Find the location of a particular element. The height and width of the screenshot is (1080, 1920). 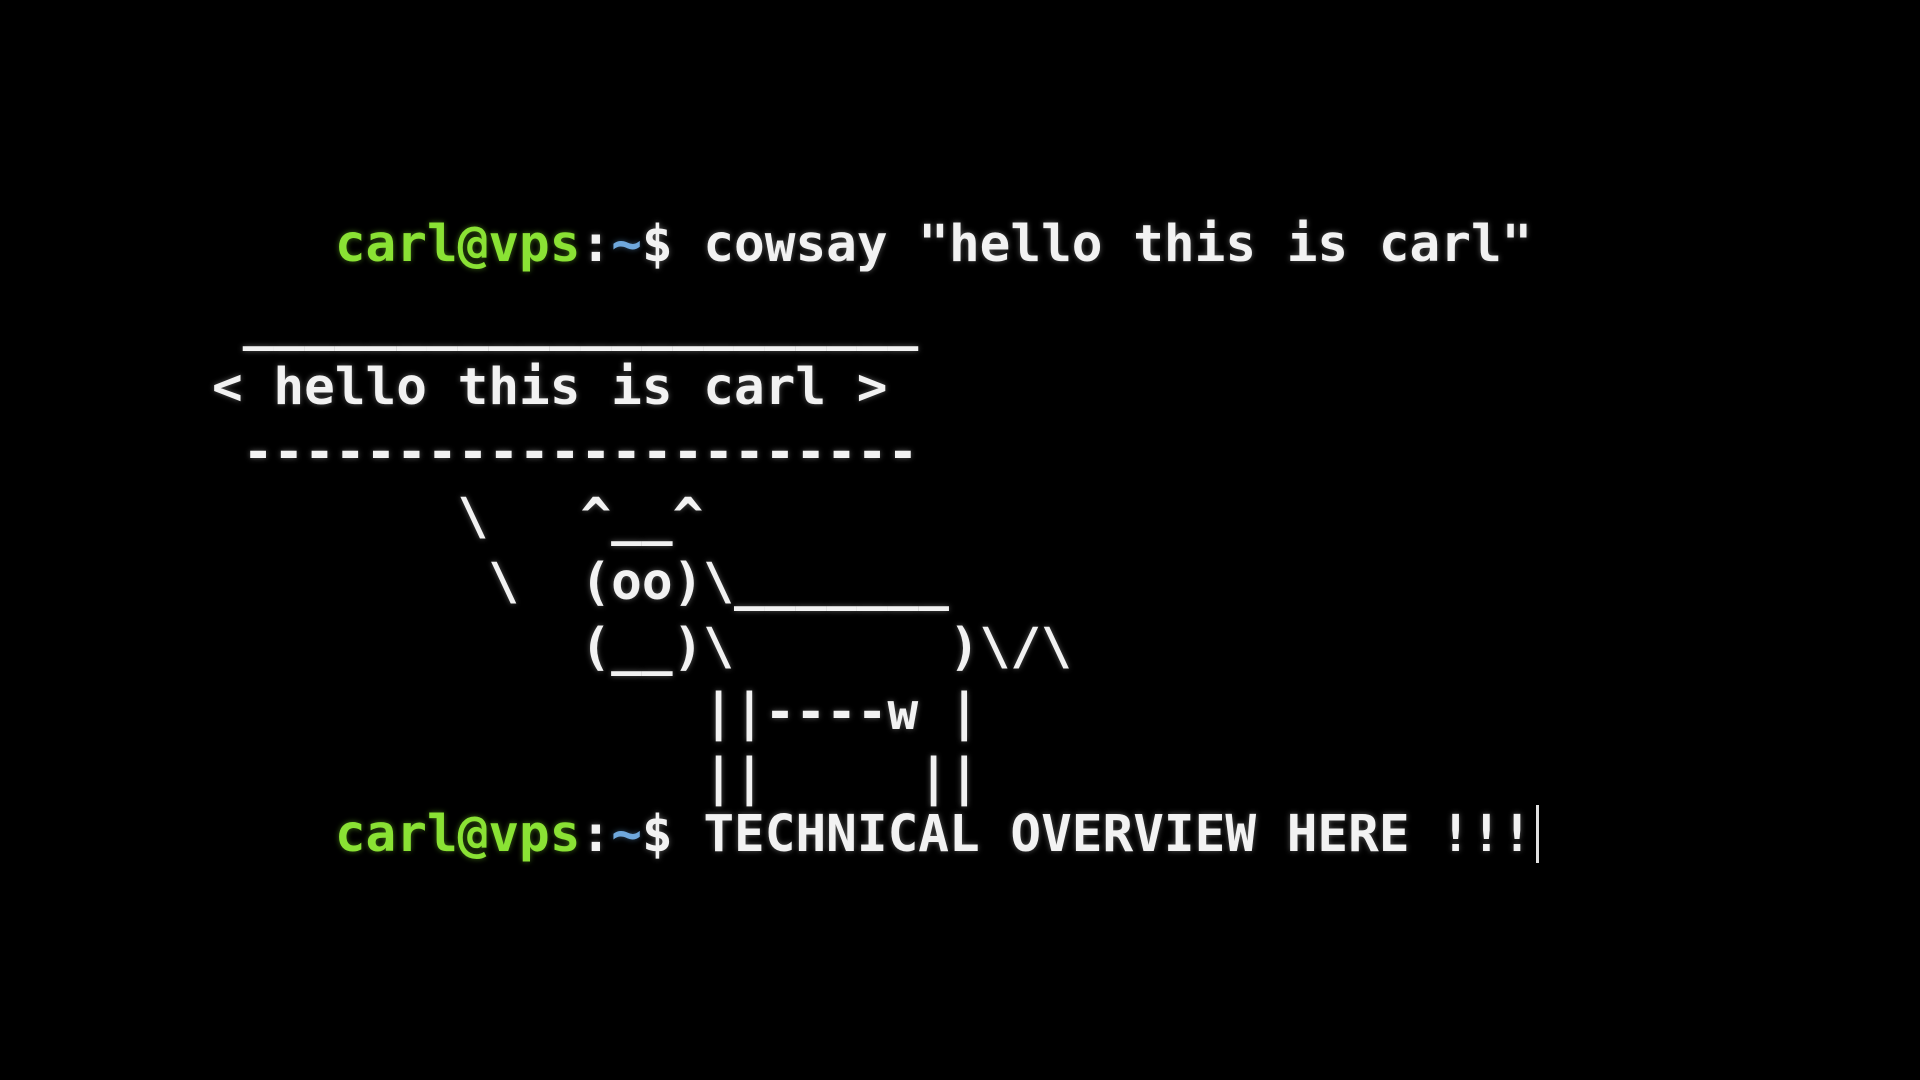

command-line-2: carl@vps:~$ TECHNICAL OVERVIEW HERE !!! is located at coordinates (876, 835).